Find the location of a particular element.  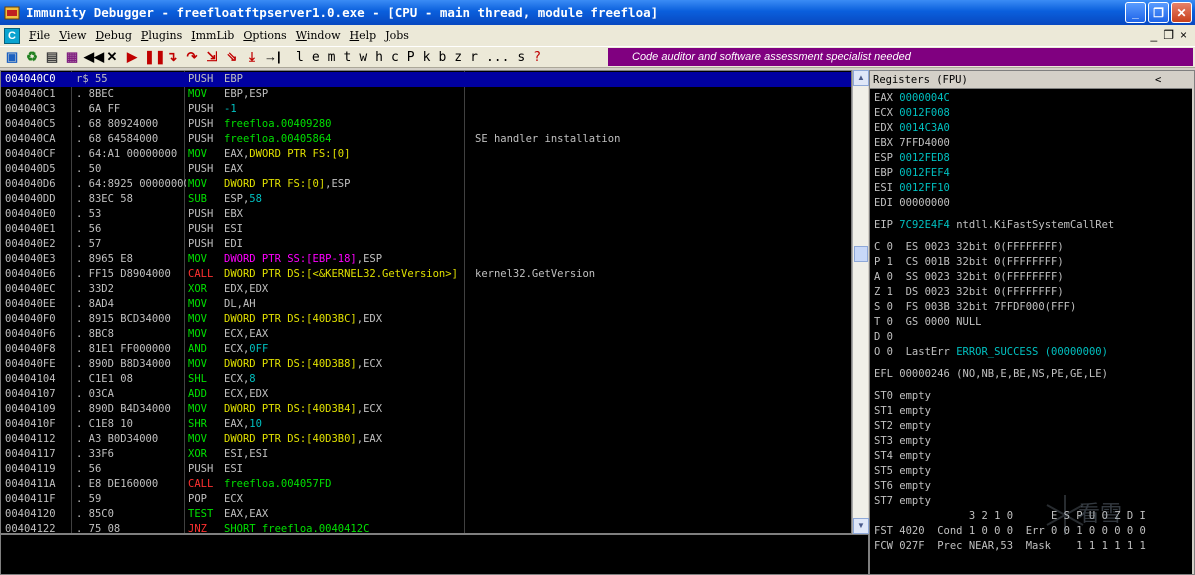

menu-window: Window is located at coordinates (318, 35).